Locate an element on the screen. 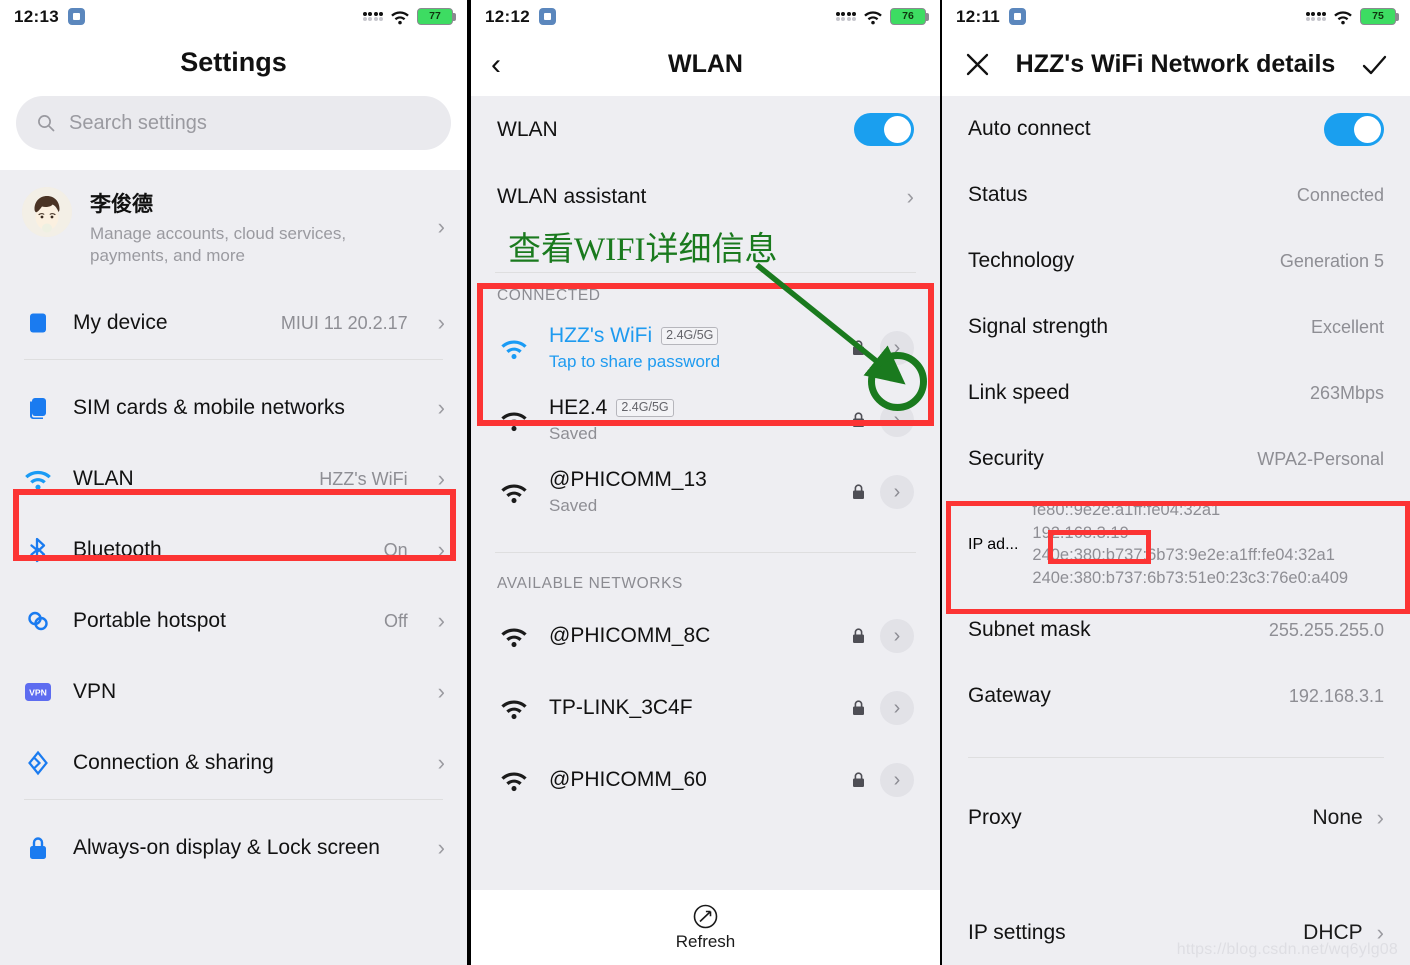 This screenshot has height=965, width=1410. sidebar-item-connection-sharing: Connection & sharing › is located at coordinates (233, 763).